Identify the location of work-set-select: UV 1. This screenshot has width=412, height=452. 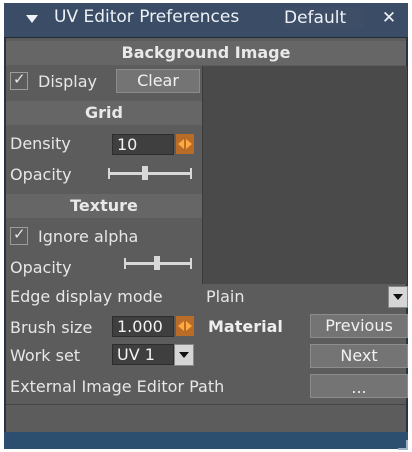
(143, 354).